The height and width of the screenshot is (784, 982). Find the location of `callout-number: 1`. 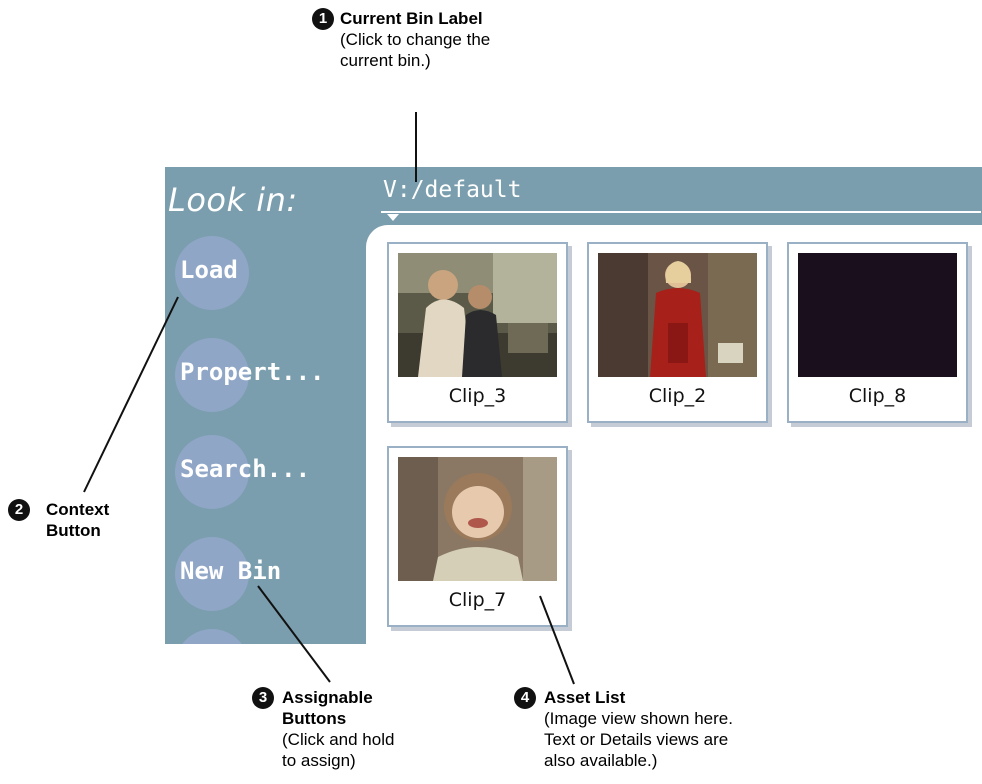

callout-number: 1 is located at coordinates (323, 19).